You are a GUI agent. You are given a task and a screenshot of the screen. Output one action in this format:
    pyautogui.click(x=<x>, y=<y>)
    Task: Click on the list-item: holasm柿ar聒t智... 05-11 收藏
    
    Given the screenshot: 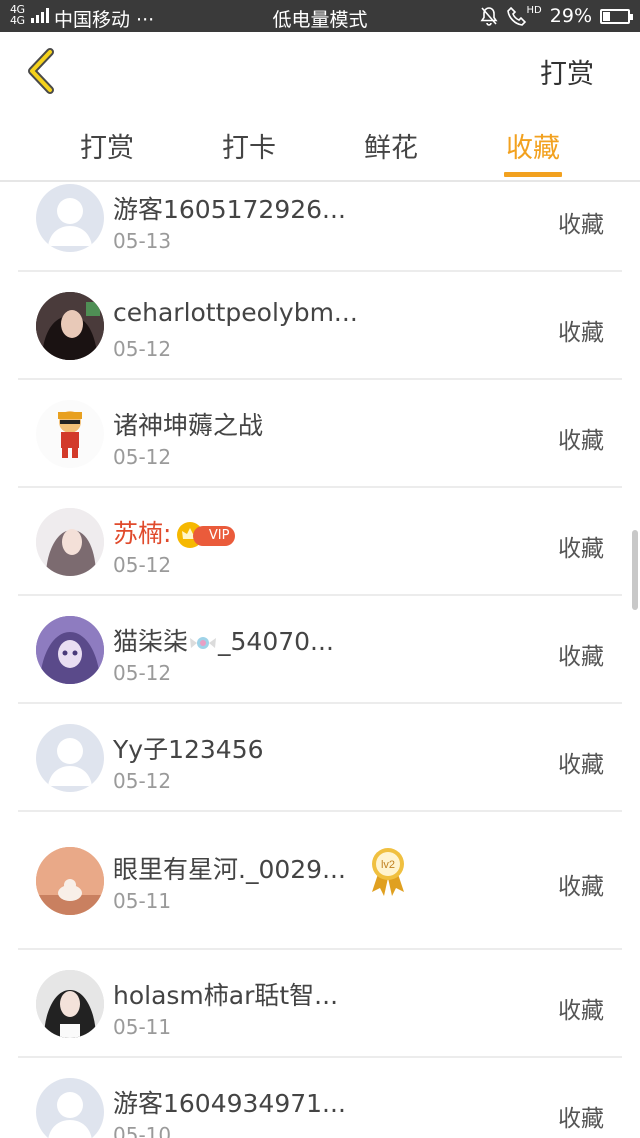 What is the action you would take?
    pyautogui.click(x=320, y=1004)
    